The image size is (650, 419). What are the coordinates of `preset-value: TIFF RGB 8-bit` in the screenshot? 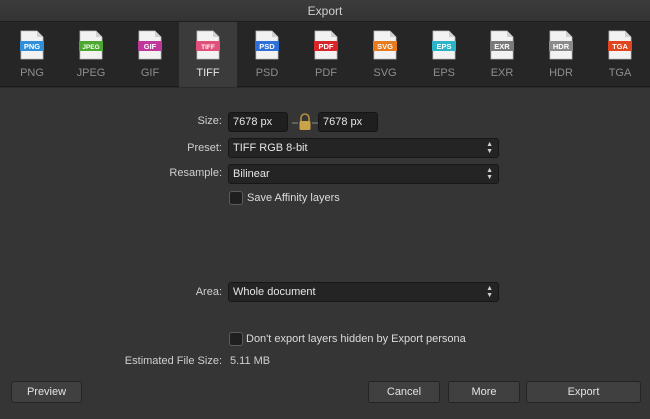 It's located at (270, 148).